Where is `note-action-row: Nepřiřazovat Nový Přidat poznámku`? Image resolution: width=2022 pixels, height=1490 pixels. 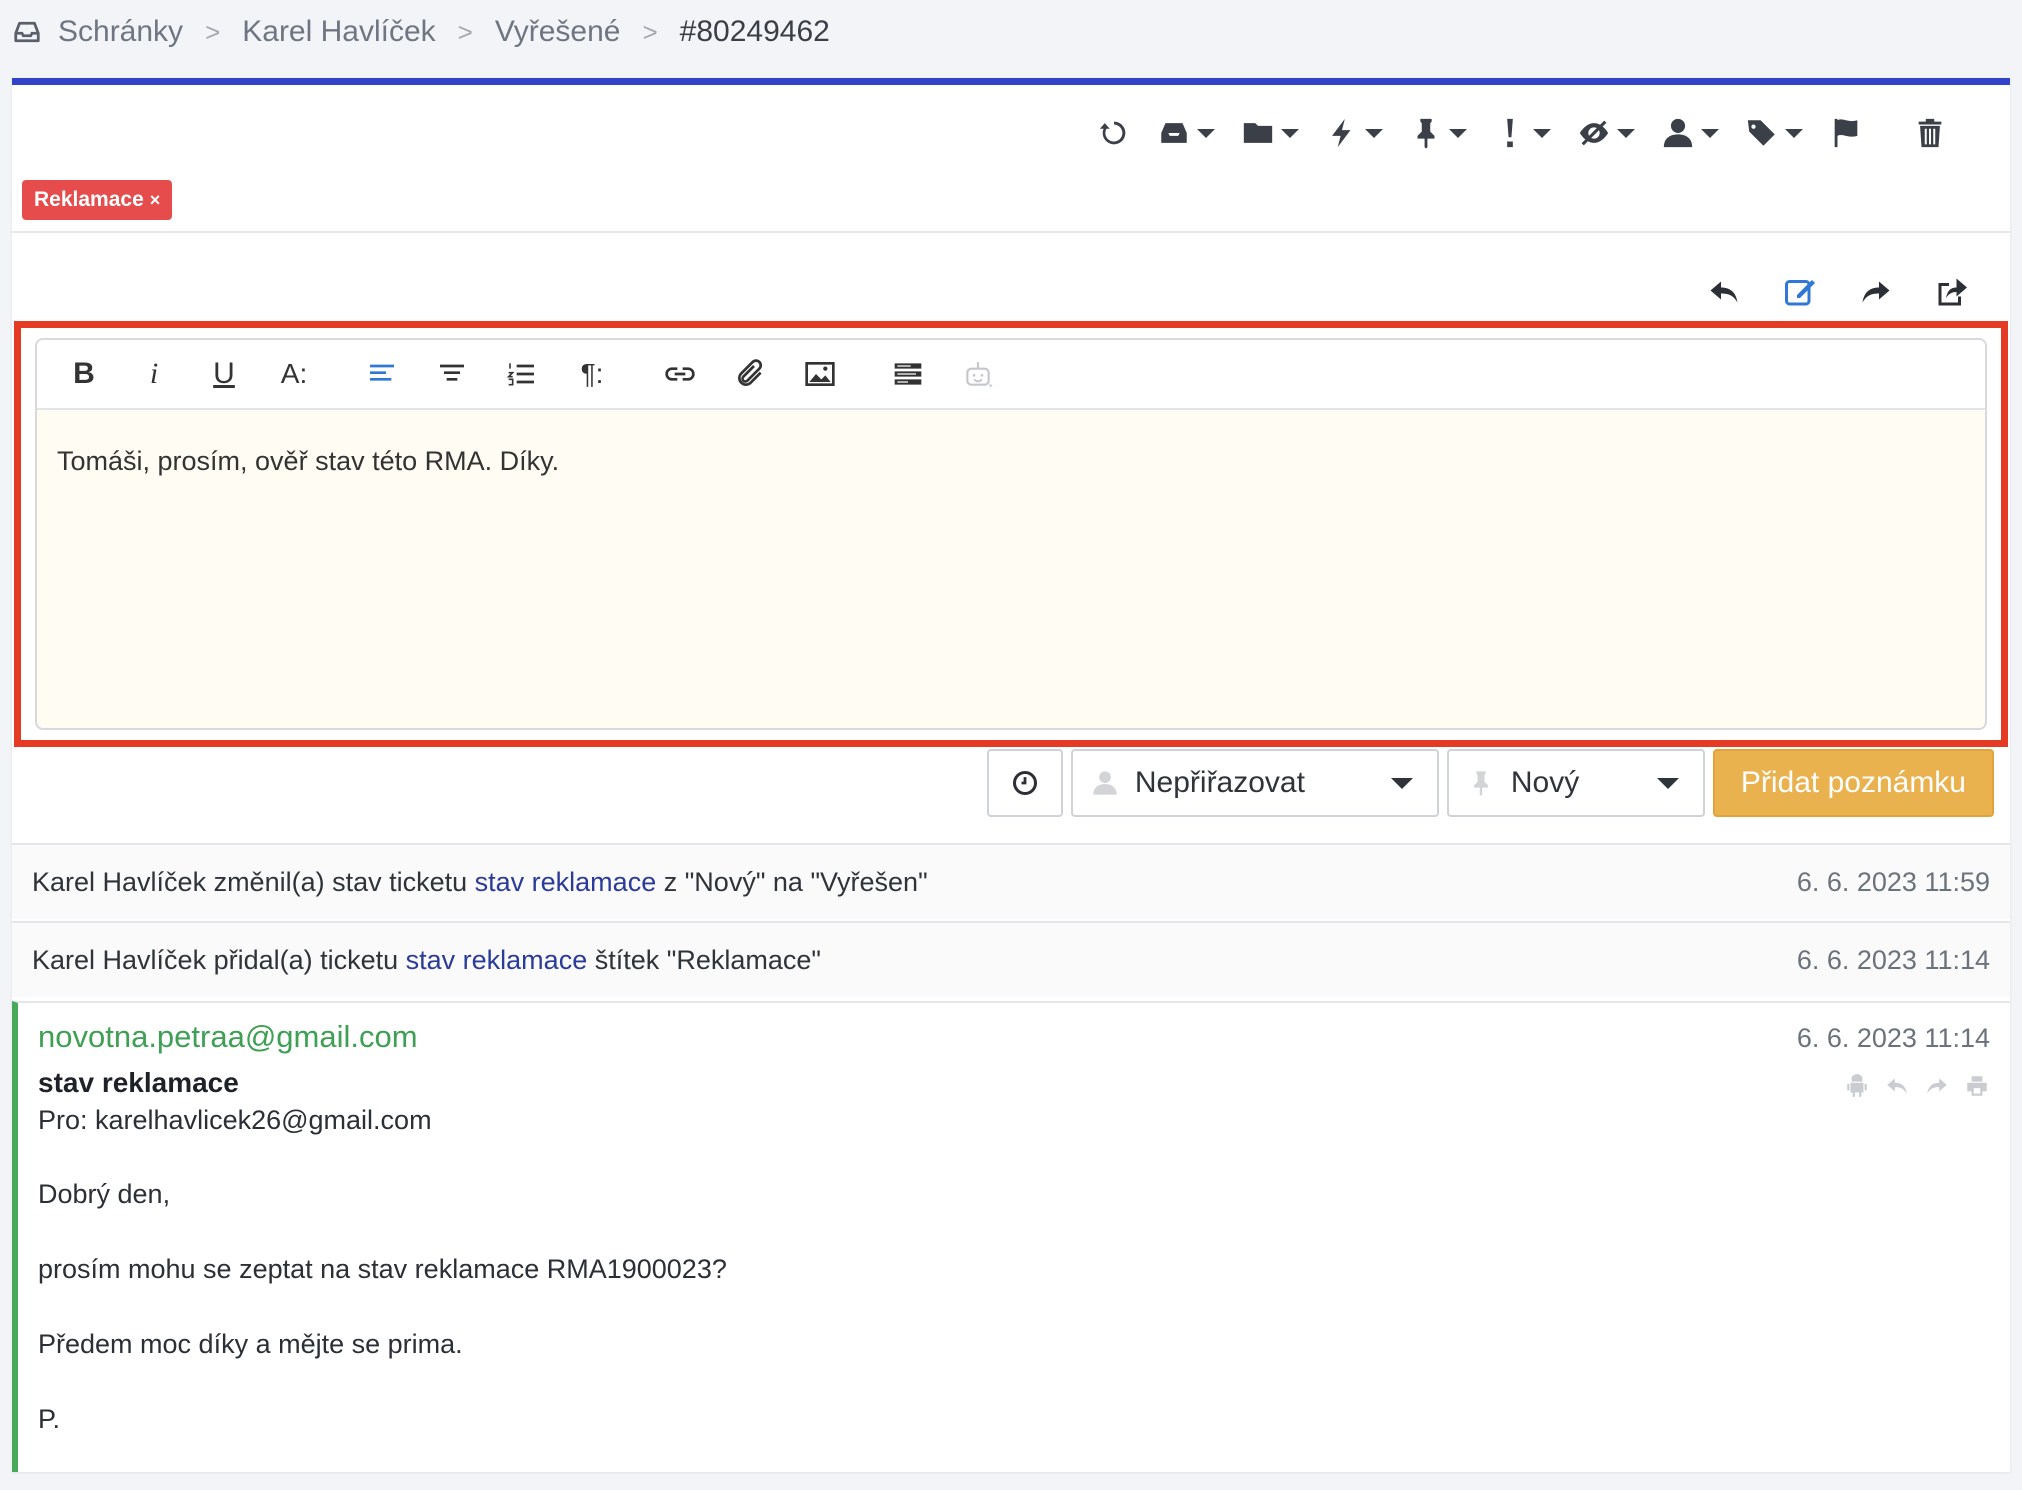 note-action-row: Nepřiřazovat Nový Přidat poznámku is located at coordinates (1490, 783).